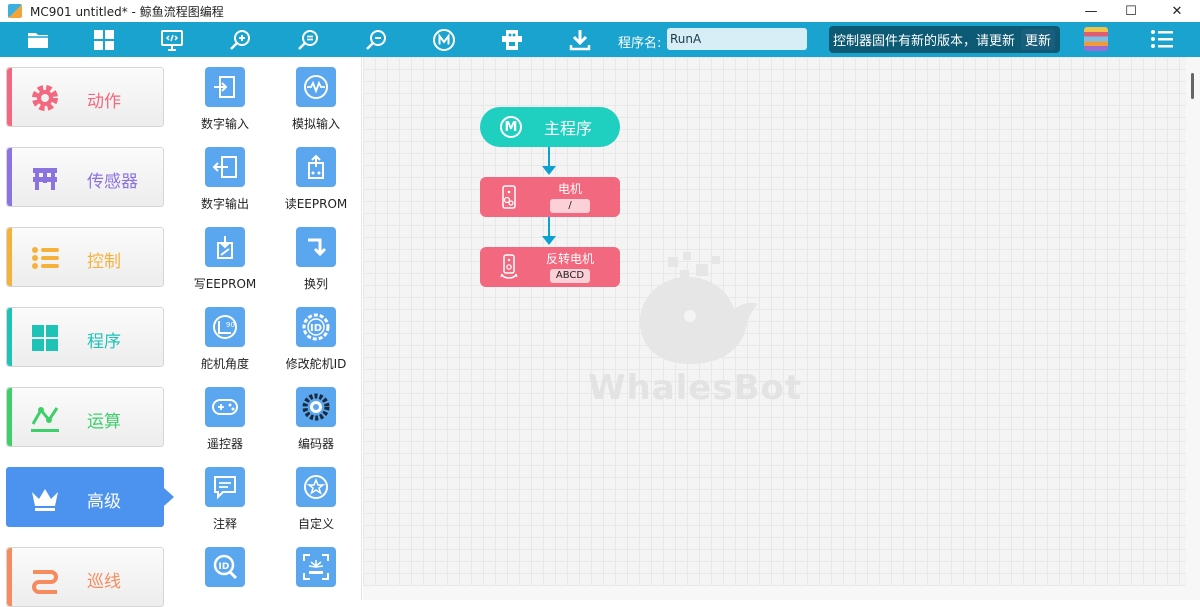 The width and height of the screenshot is (1200, 607). What do you see at coordinates (85, 257) in the screenshot?
I see `category-control: 控制` at bounding box center [85, 257].